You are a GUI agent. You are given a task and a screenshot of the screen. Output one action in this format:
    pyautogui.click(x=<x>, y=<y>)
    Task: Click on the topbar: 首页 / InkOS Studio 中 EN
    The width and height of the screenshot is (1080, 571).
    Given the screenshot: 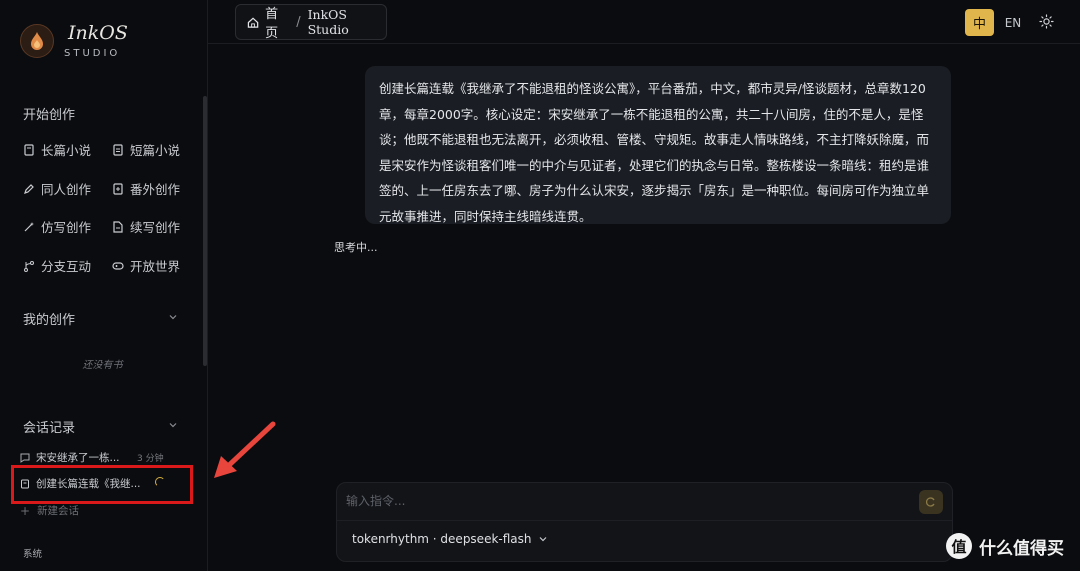 What is the action you would take?
    pyautogui.click(x=644, y=22)
    